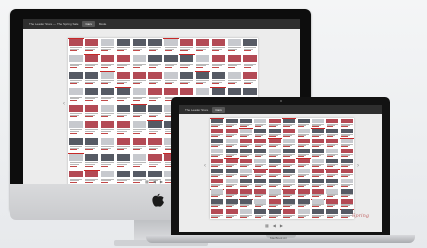 This screenshot has width=427, height=248. I want to click on macbook-grid-icon: ▦, so click(267, 225).